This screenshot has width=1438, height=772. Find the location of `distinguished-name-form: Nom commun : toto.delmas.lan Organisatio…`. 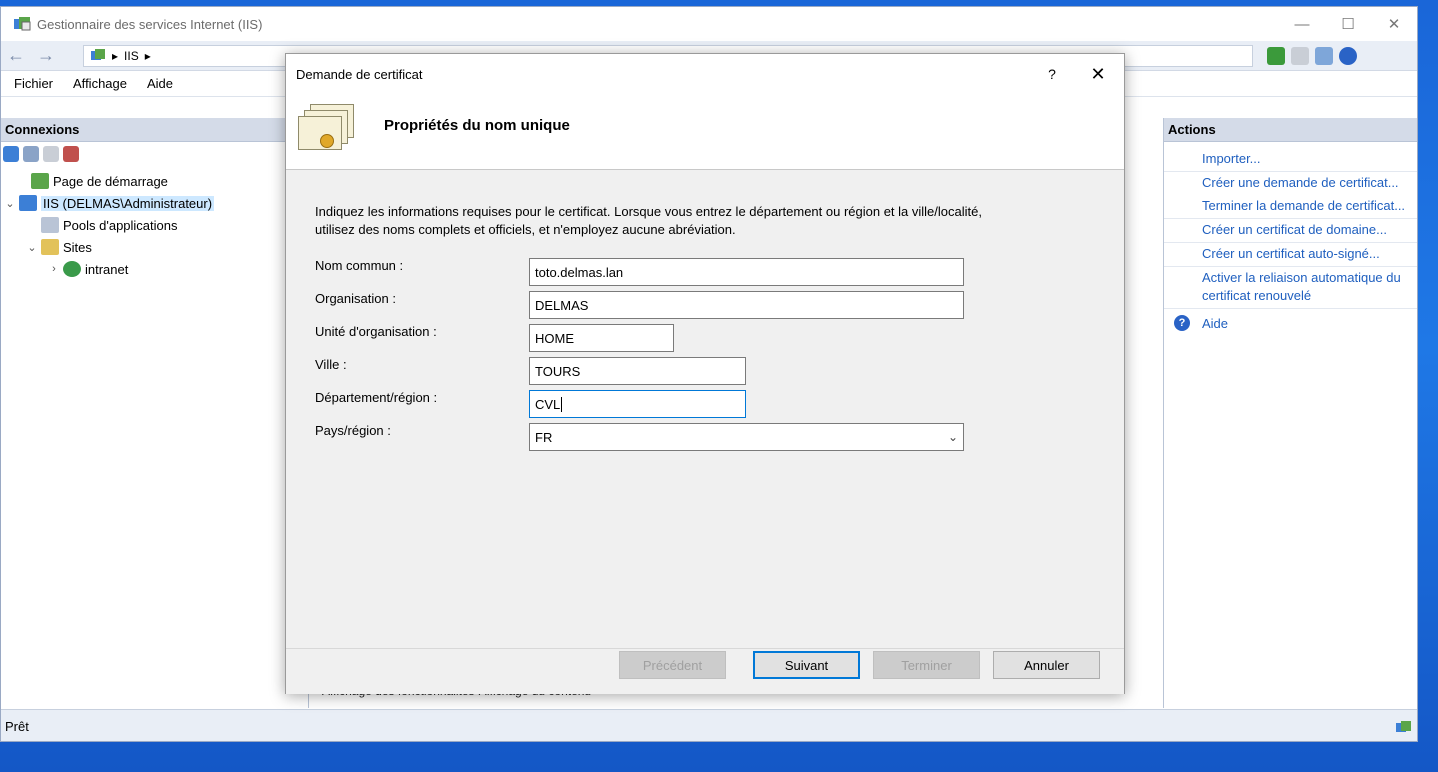

distinguished-name-form: Nom commun : toto.delmas.lan Organisatio… is located at coordinates (719, 357).